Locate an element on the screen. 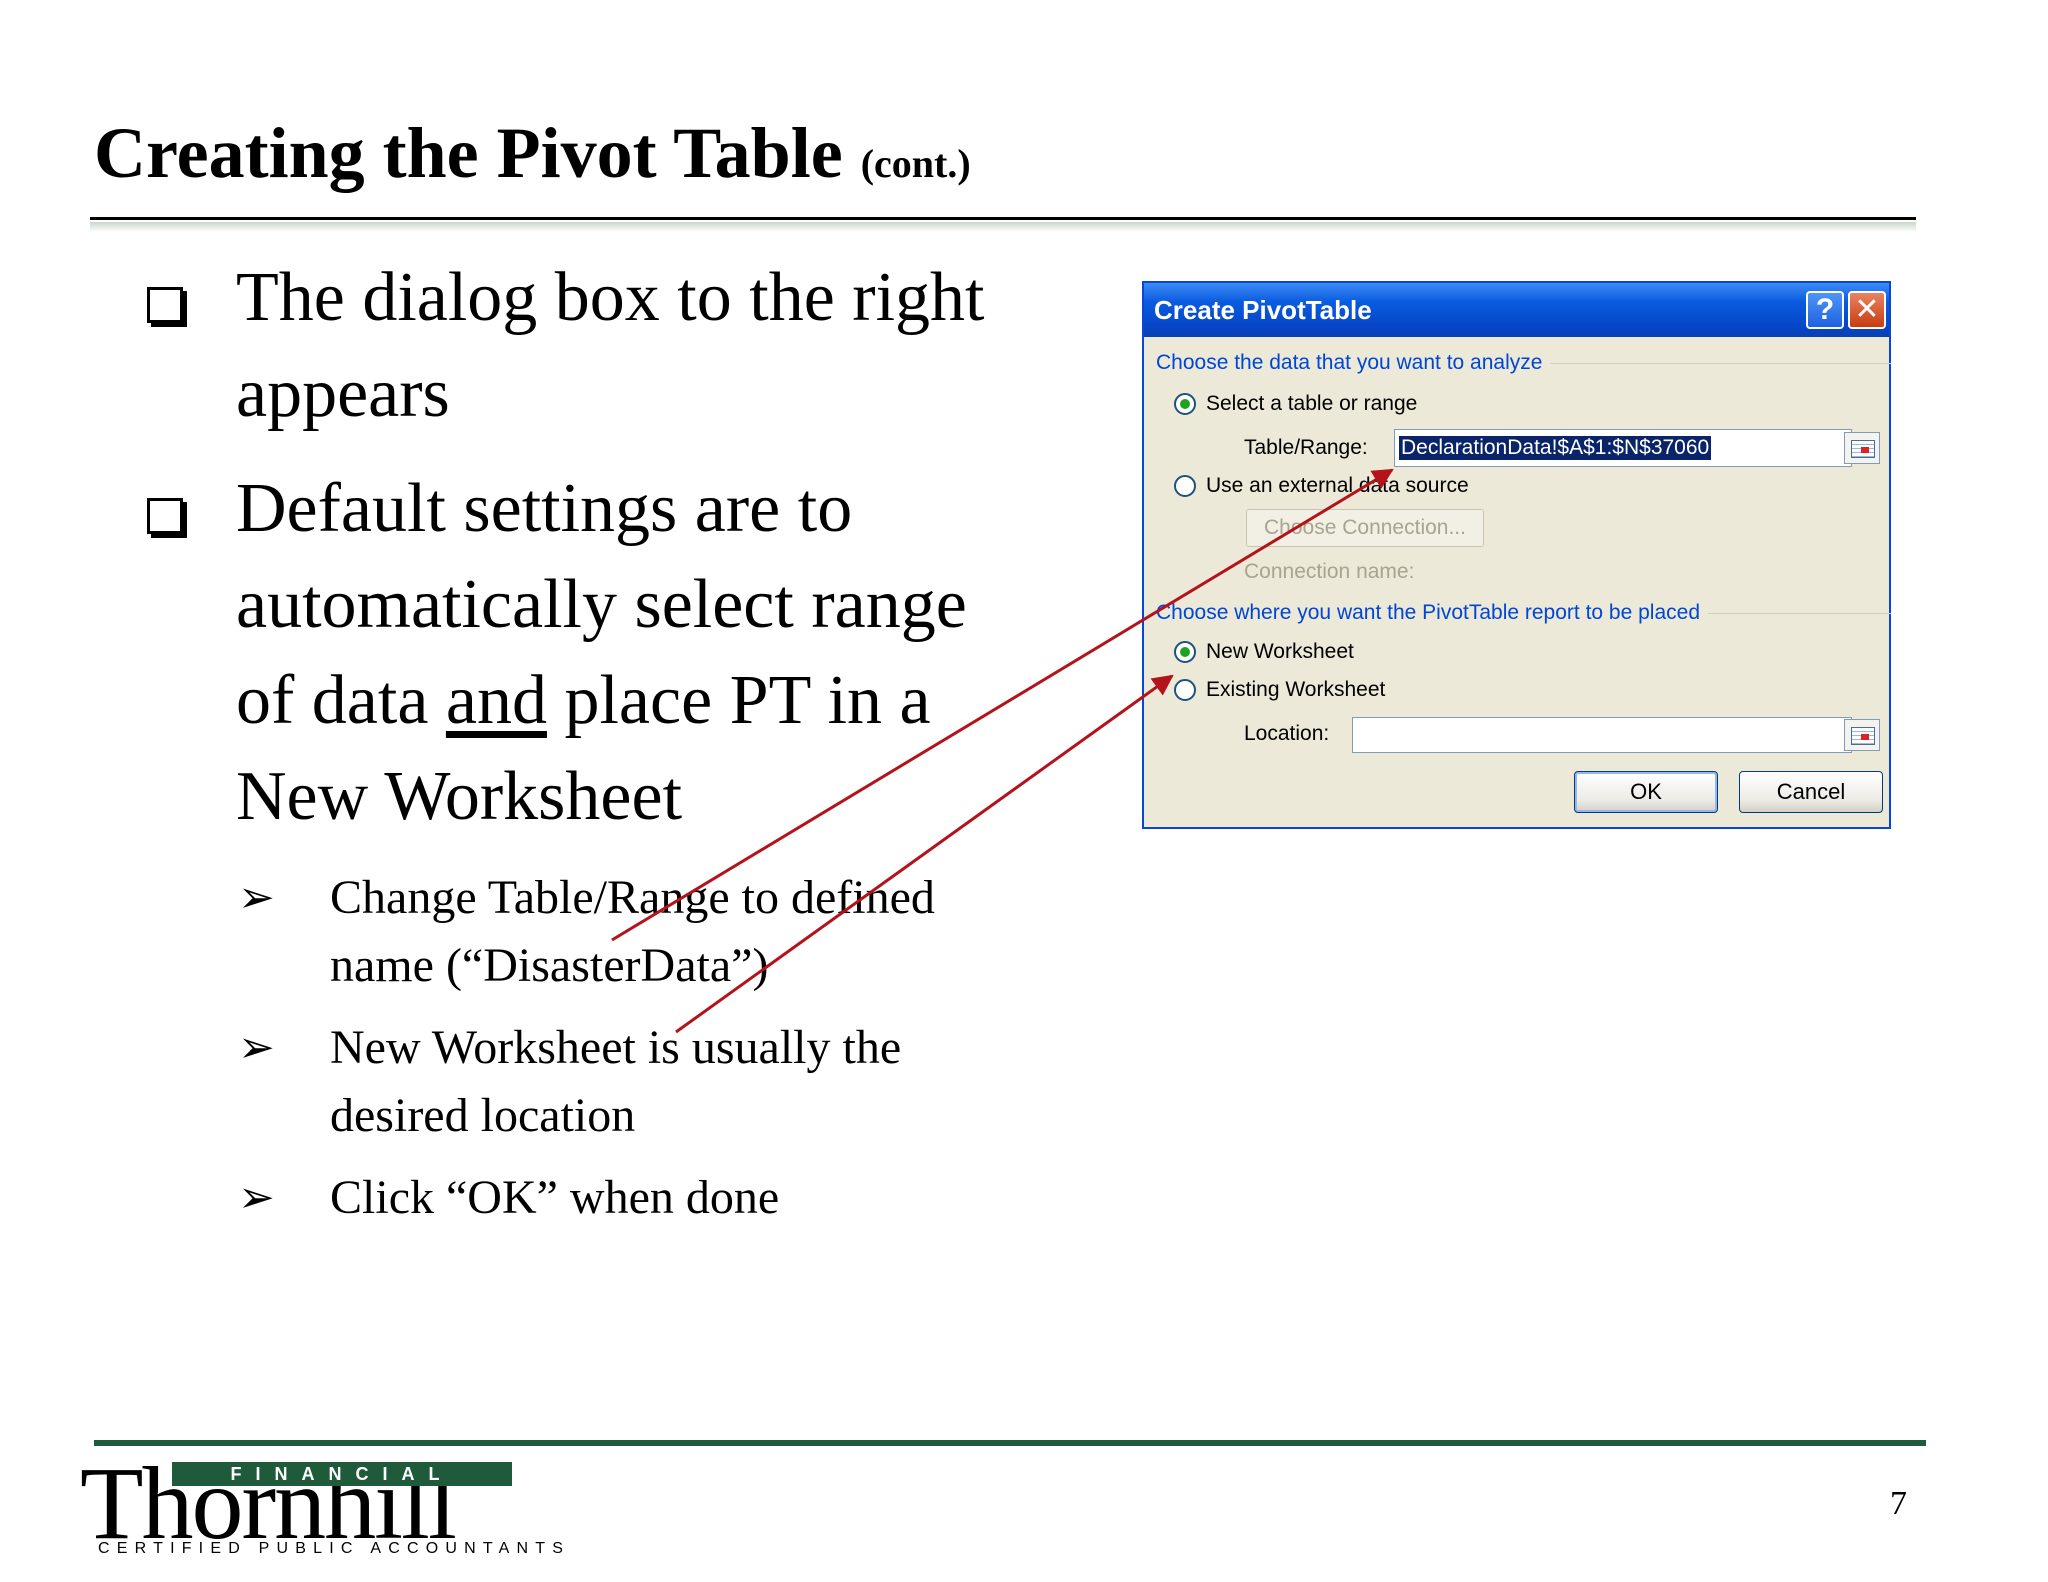 This screenshot has width=2048, height=1582. sub-bullet-line: name (“DisasterData”) is located at coordinates (549, 965).